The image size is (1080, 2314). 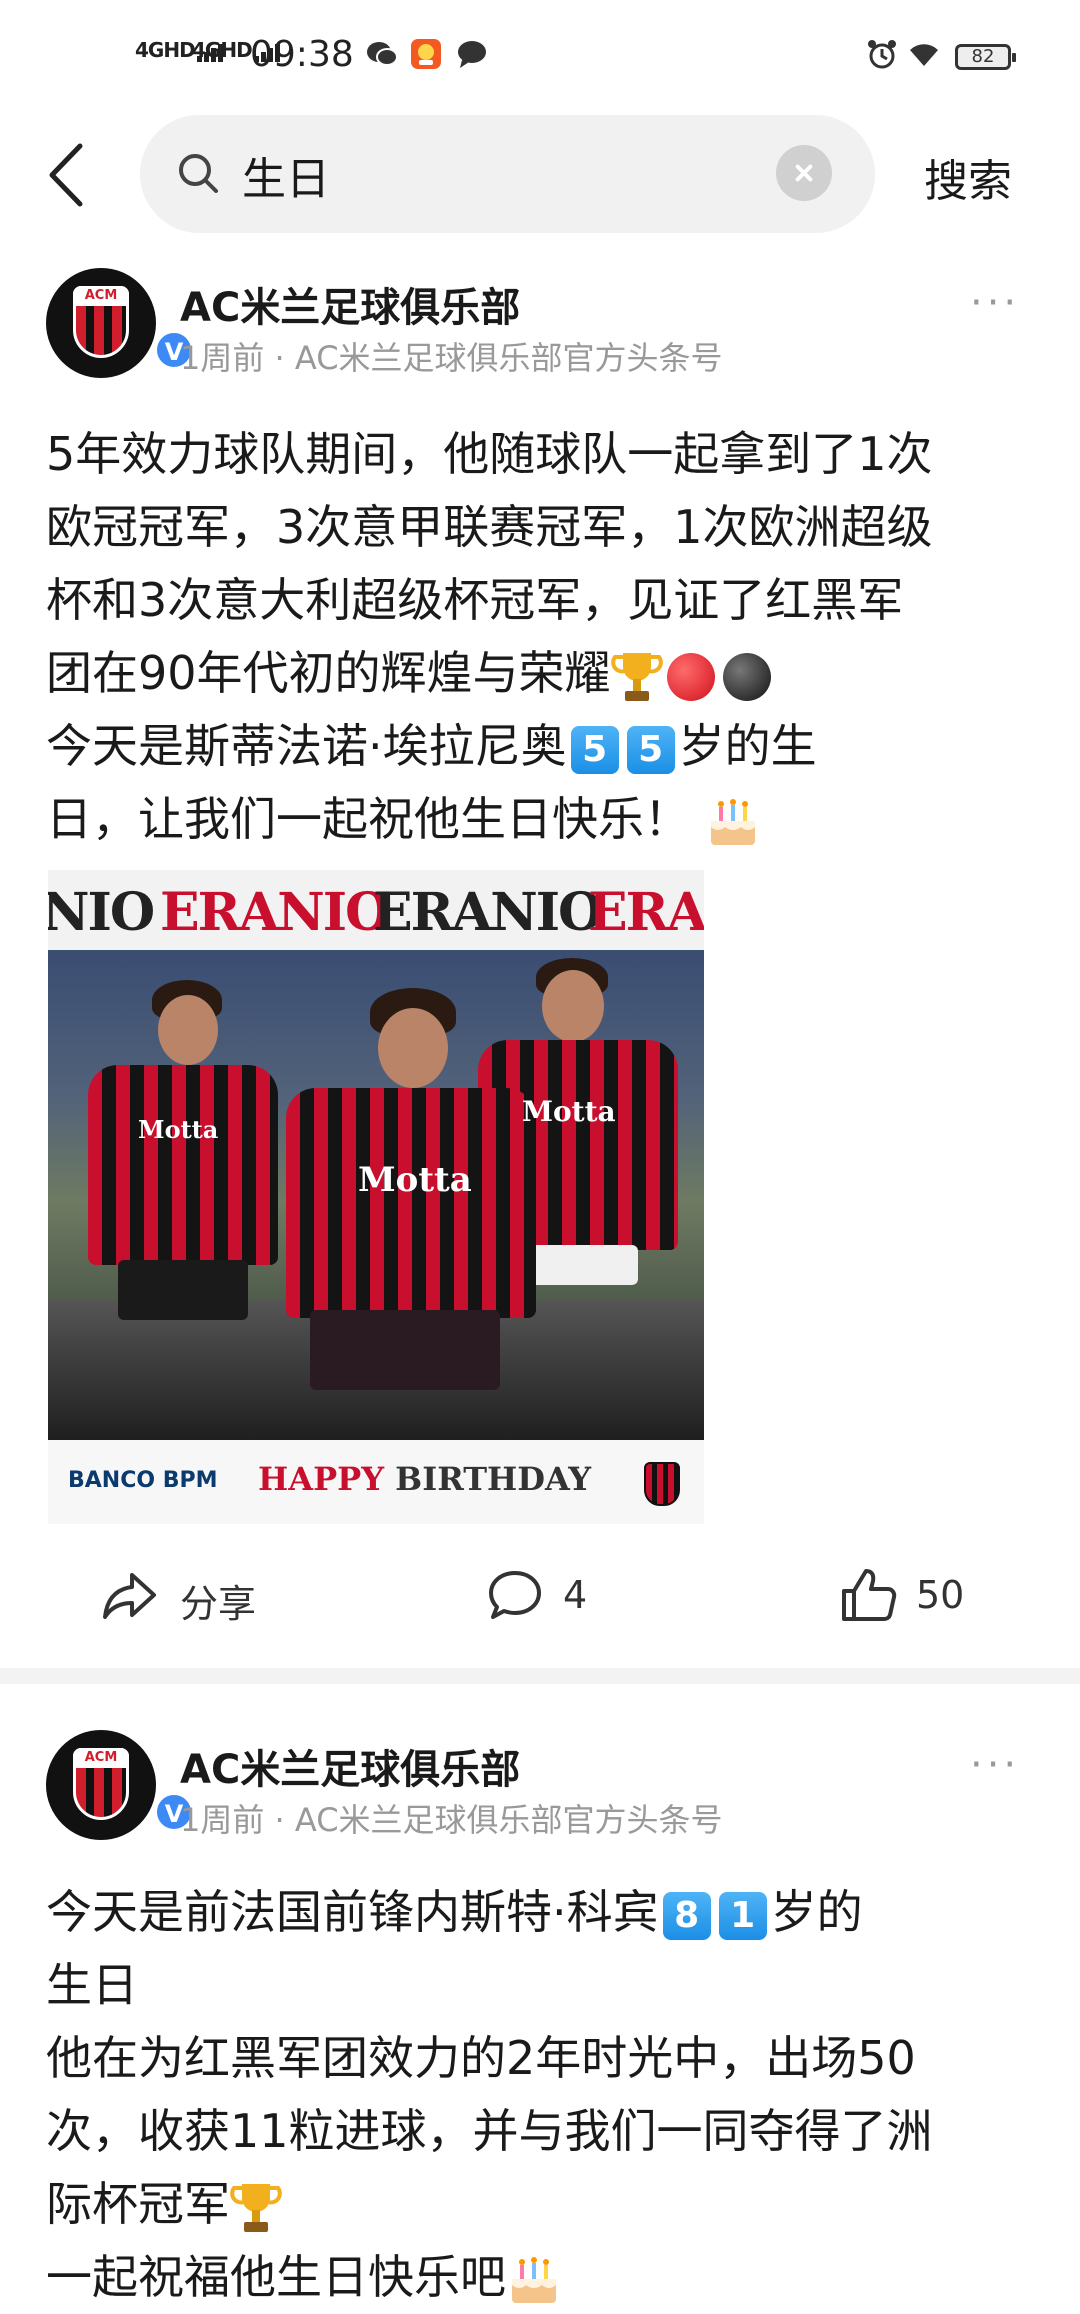 What do you see at coordinates (882, 54) in the screenshot?
I see `alarm-icon` at bounding box center [882, 54].